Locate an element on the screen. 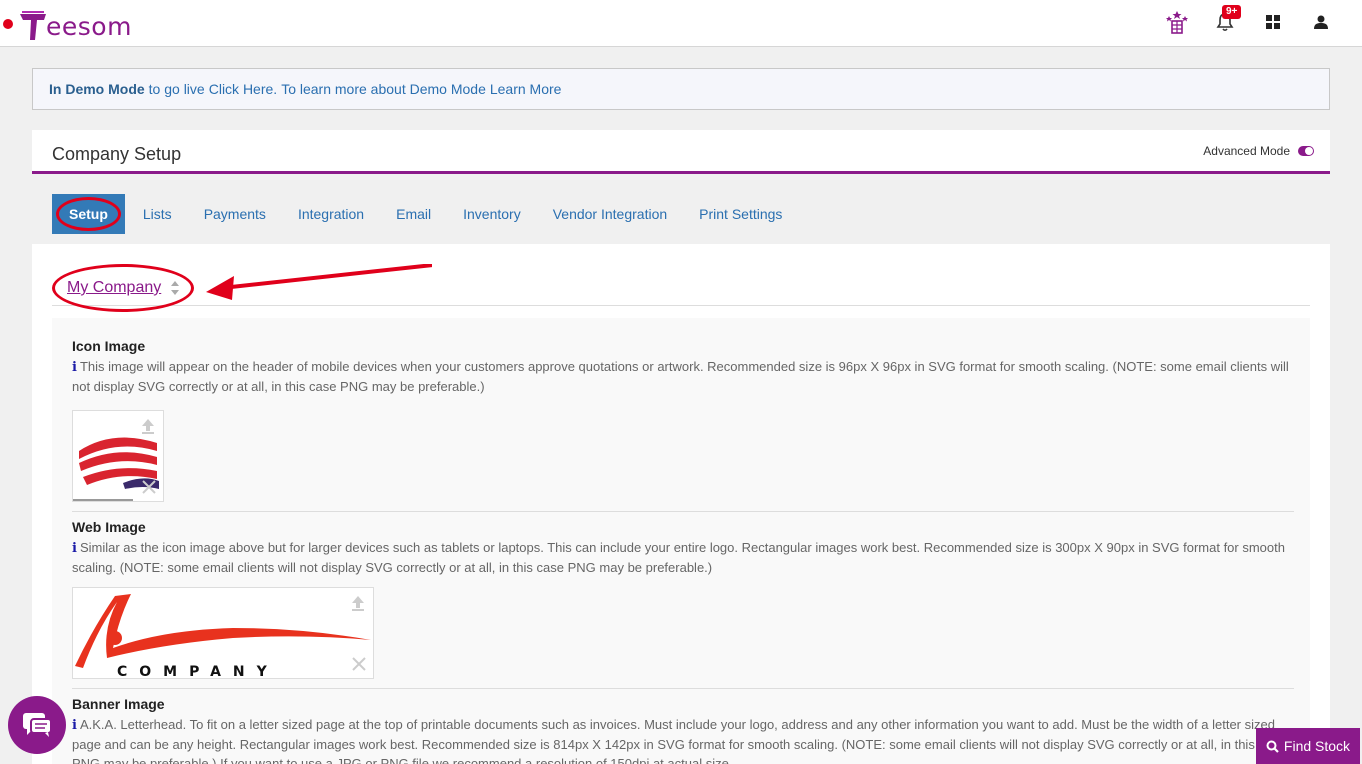 The image size is (1362, 764). web-image-title: Web Image is located at coordinates (109, 527).